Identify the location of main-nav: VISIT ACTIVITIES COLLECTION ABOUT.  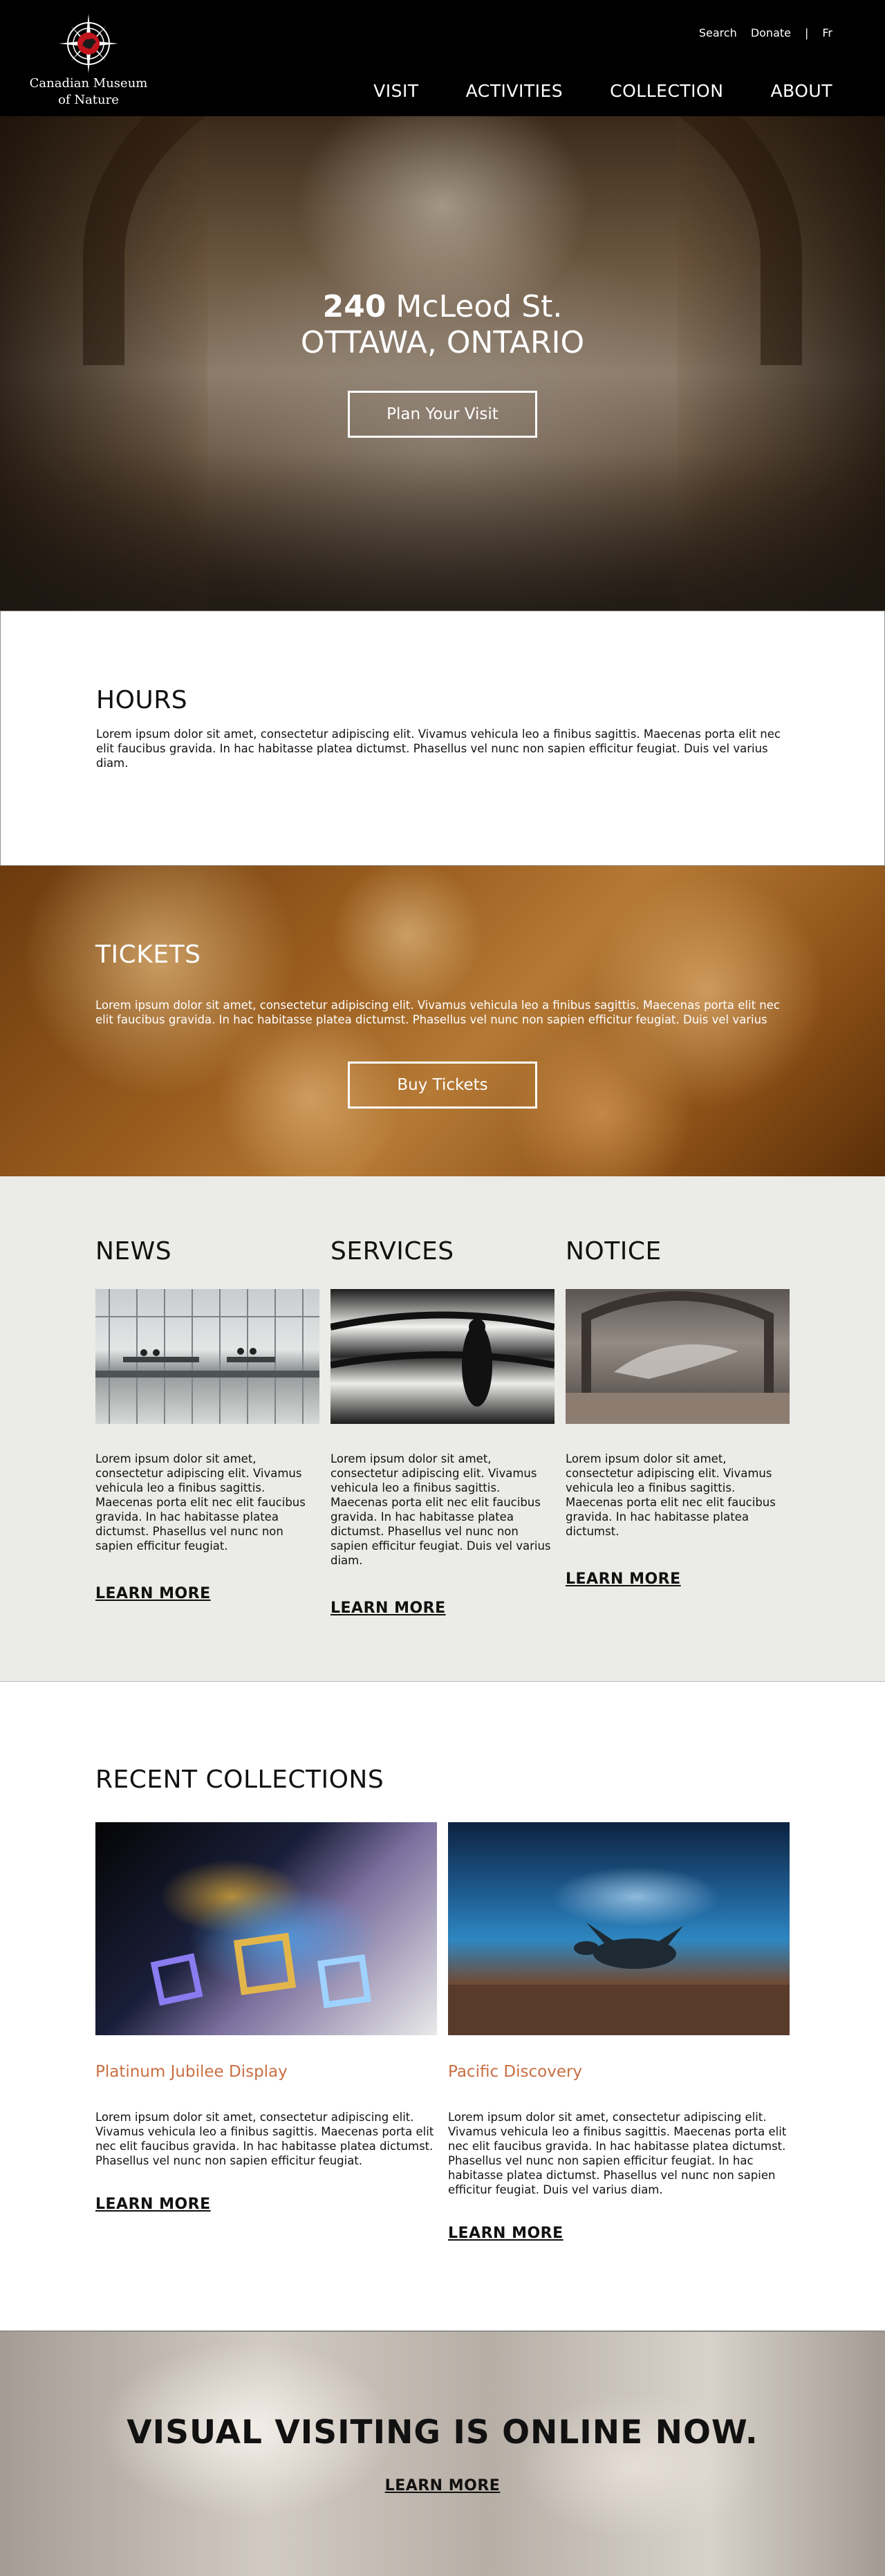
(602, 91).